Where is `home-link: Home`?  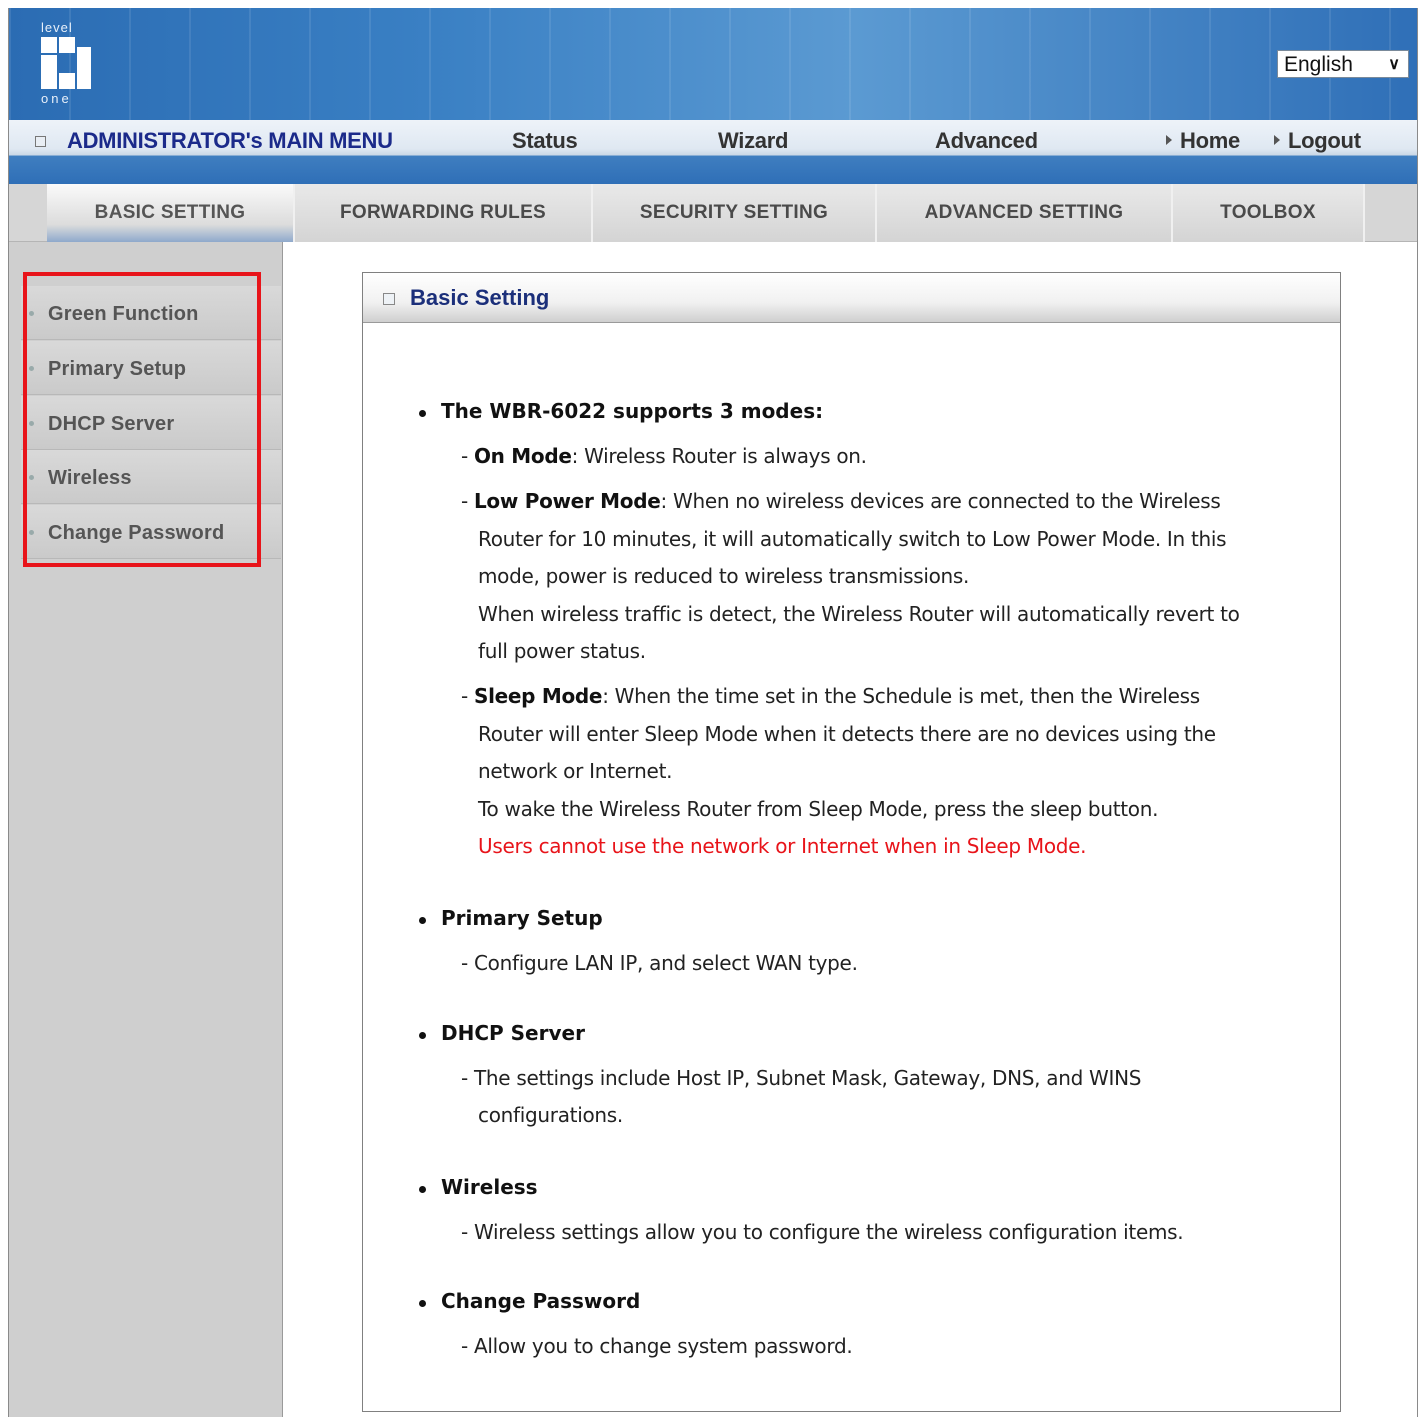 home-link: Home is located at coordinates (1203, 141).